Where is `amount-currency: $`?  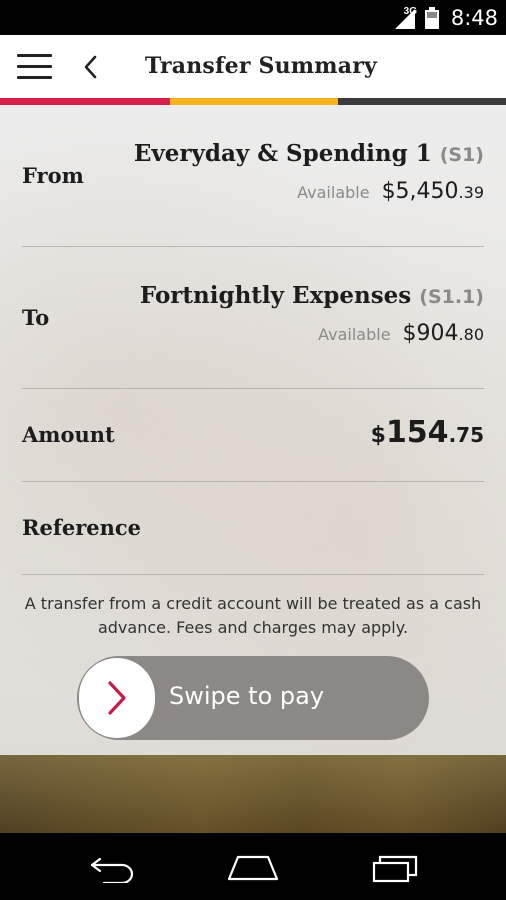
amount-currency: $ is located at coordinates (378, 435).